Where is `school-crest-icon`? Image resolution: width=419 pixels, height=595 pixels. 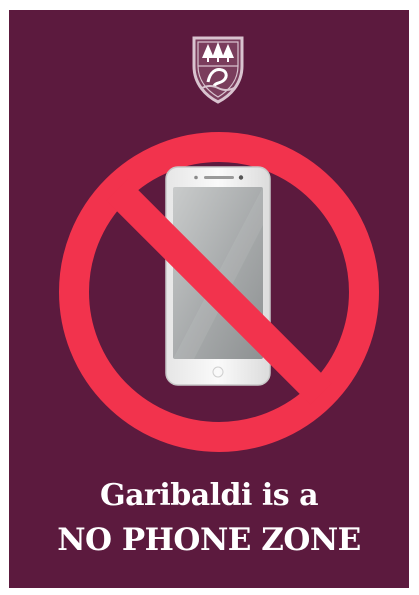 school-crest-icon is located at coordinates (218, 70).